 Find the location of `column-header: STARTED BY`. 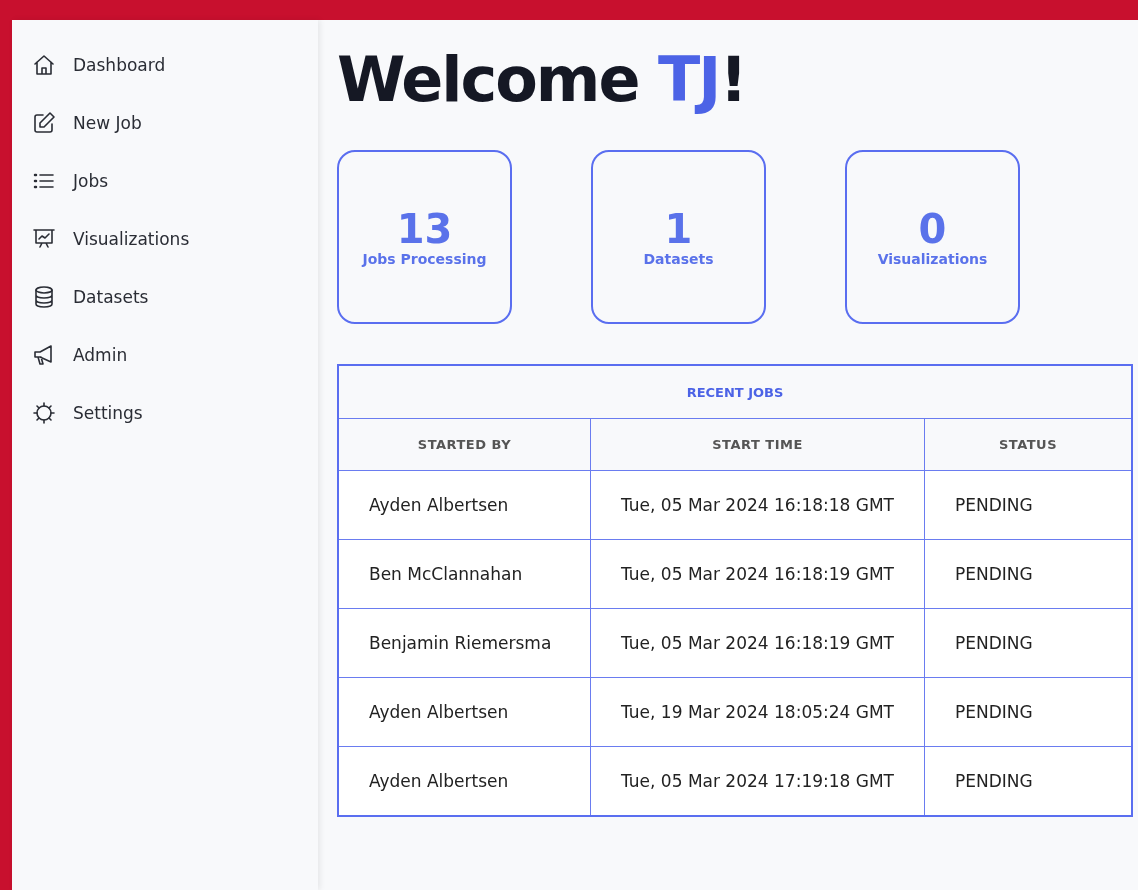

column-header: STARTED BY is located at coordinates (464, 444).